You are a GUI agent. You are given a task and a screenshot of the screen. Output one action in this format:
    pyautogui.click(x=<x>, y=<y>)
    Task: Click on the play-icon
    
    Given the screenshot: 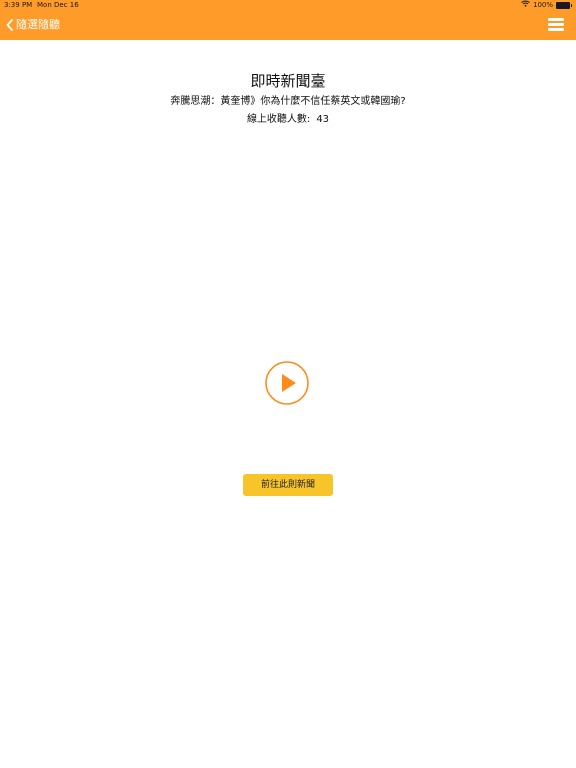 What is the action you would take?
    pyautogui.click(x=287, y=383)
    